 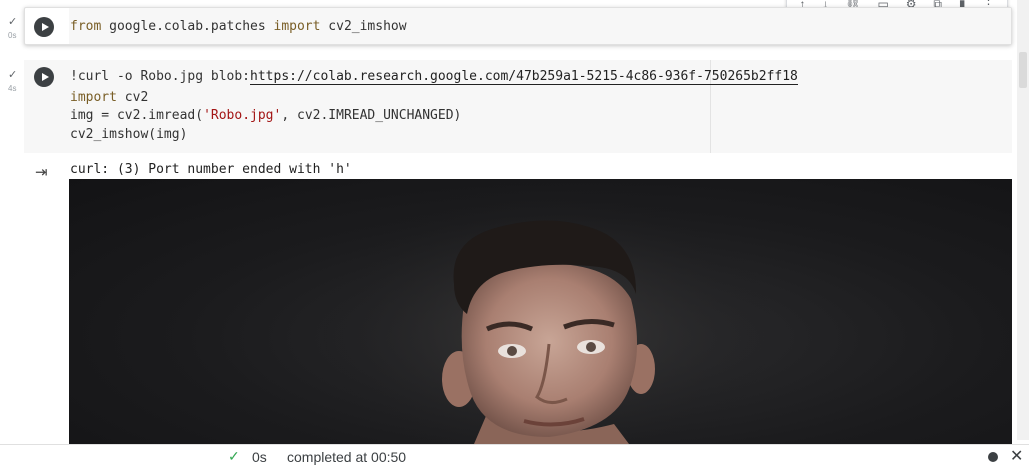 What do you see at coordinates (242, 115) in the screenshot?
I see `filename-string: 'Robo.jpg'` at bounding box center [242, 115].